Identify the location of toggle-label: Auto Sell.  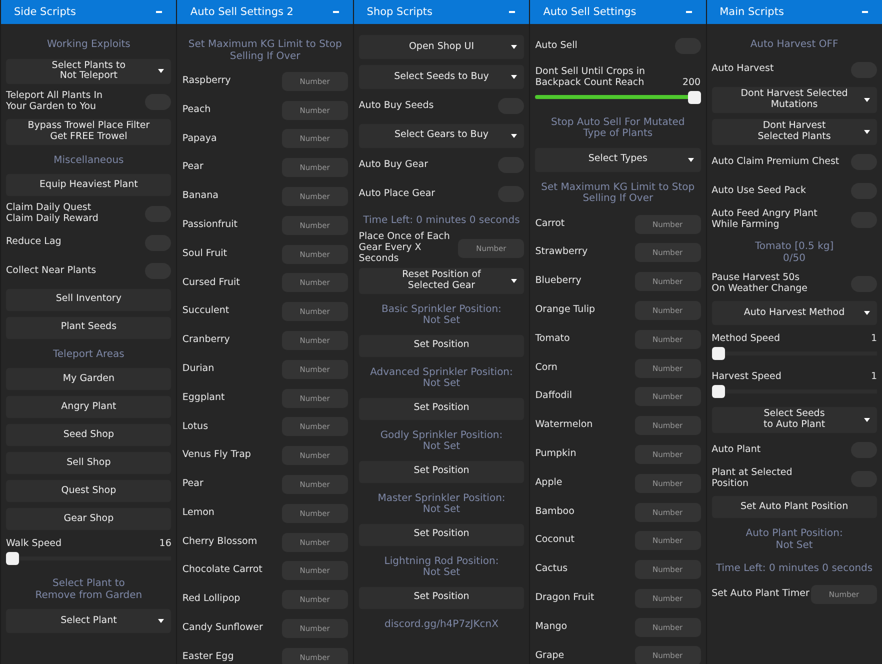
(556, 46).